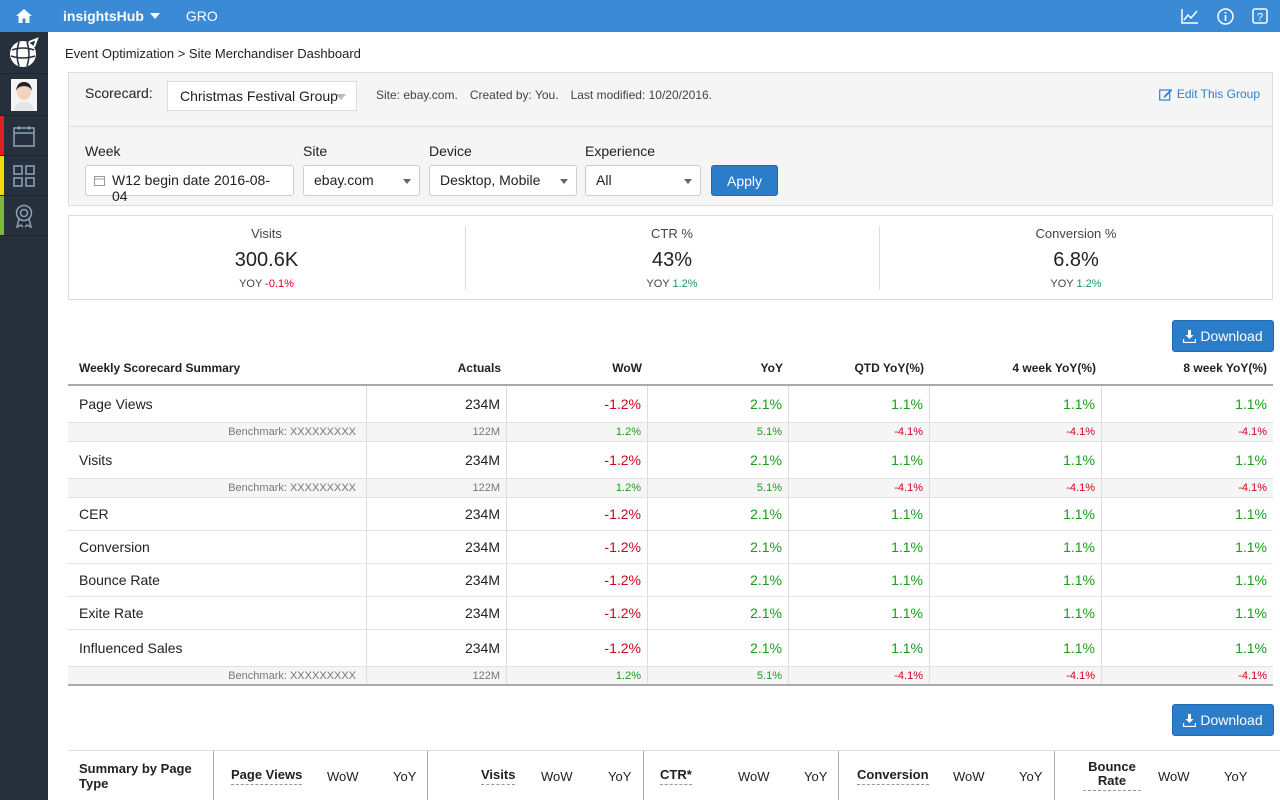 The width and height of the screenshot is (1280, 800). I want to click on column-header: QTD YoY(%), so click(859, 368).